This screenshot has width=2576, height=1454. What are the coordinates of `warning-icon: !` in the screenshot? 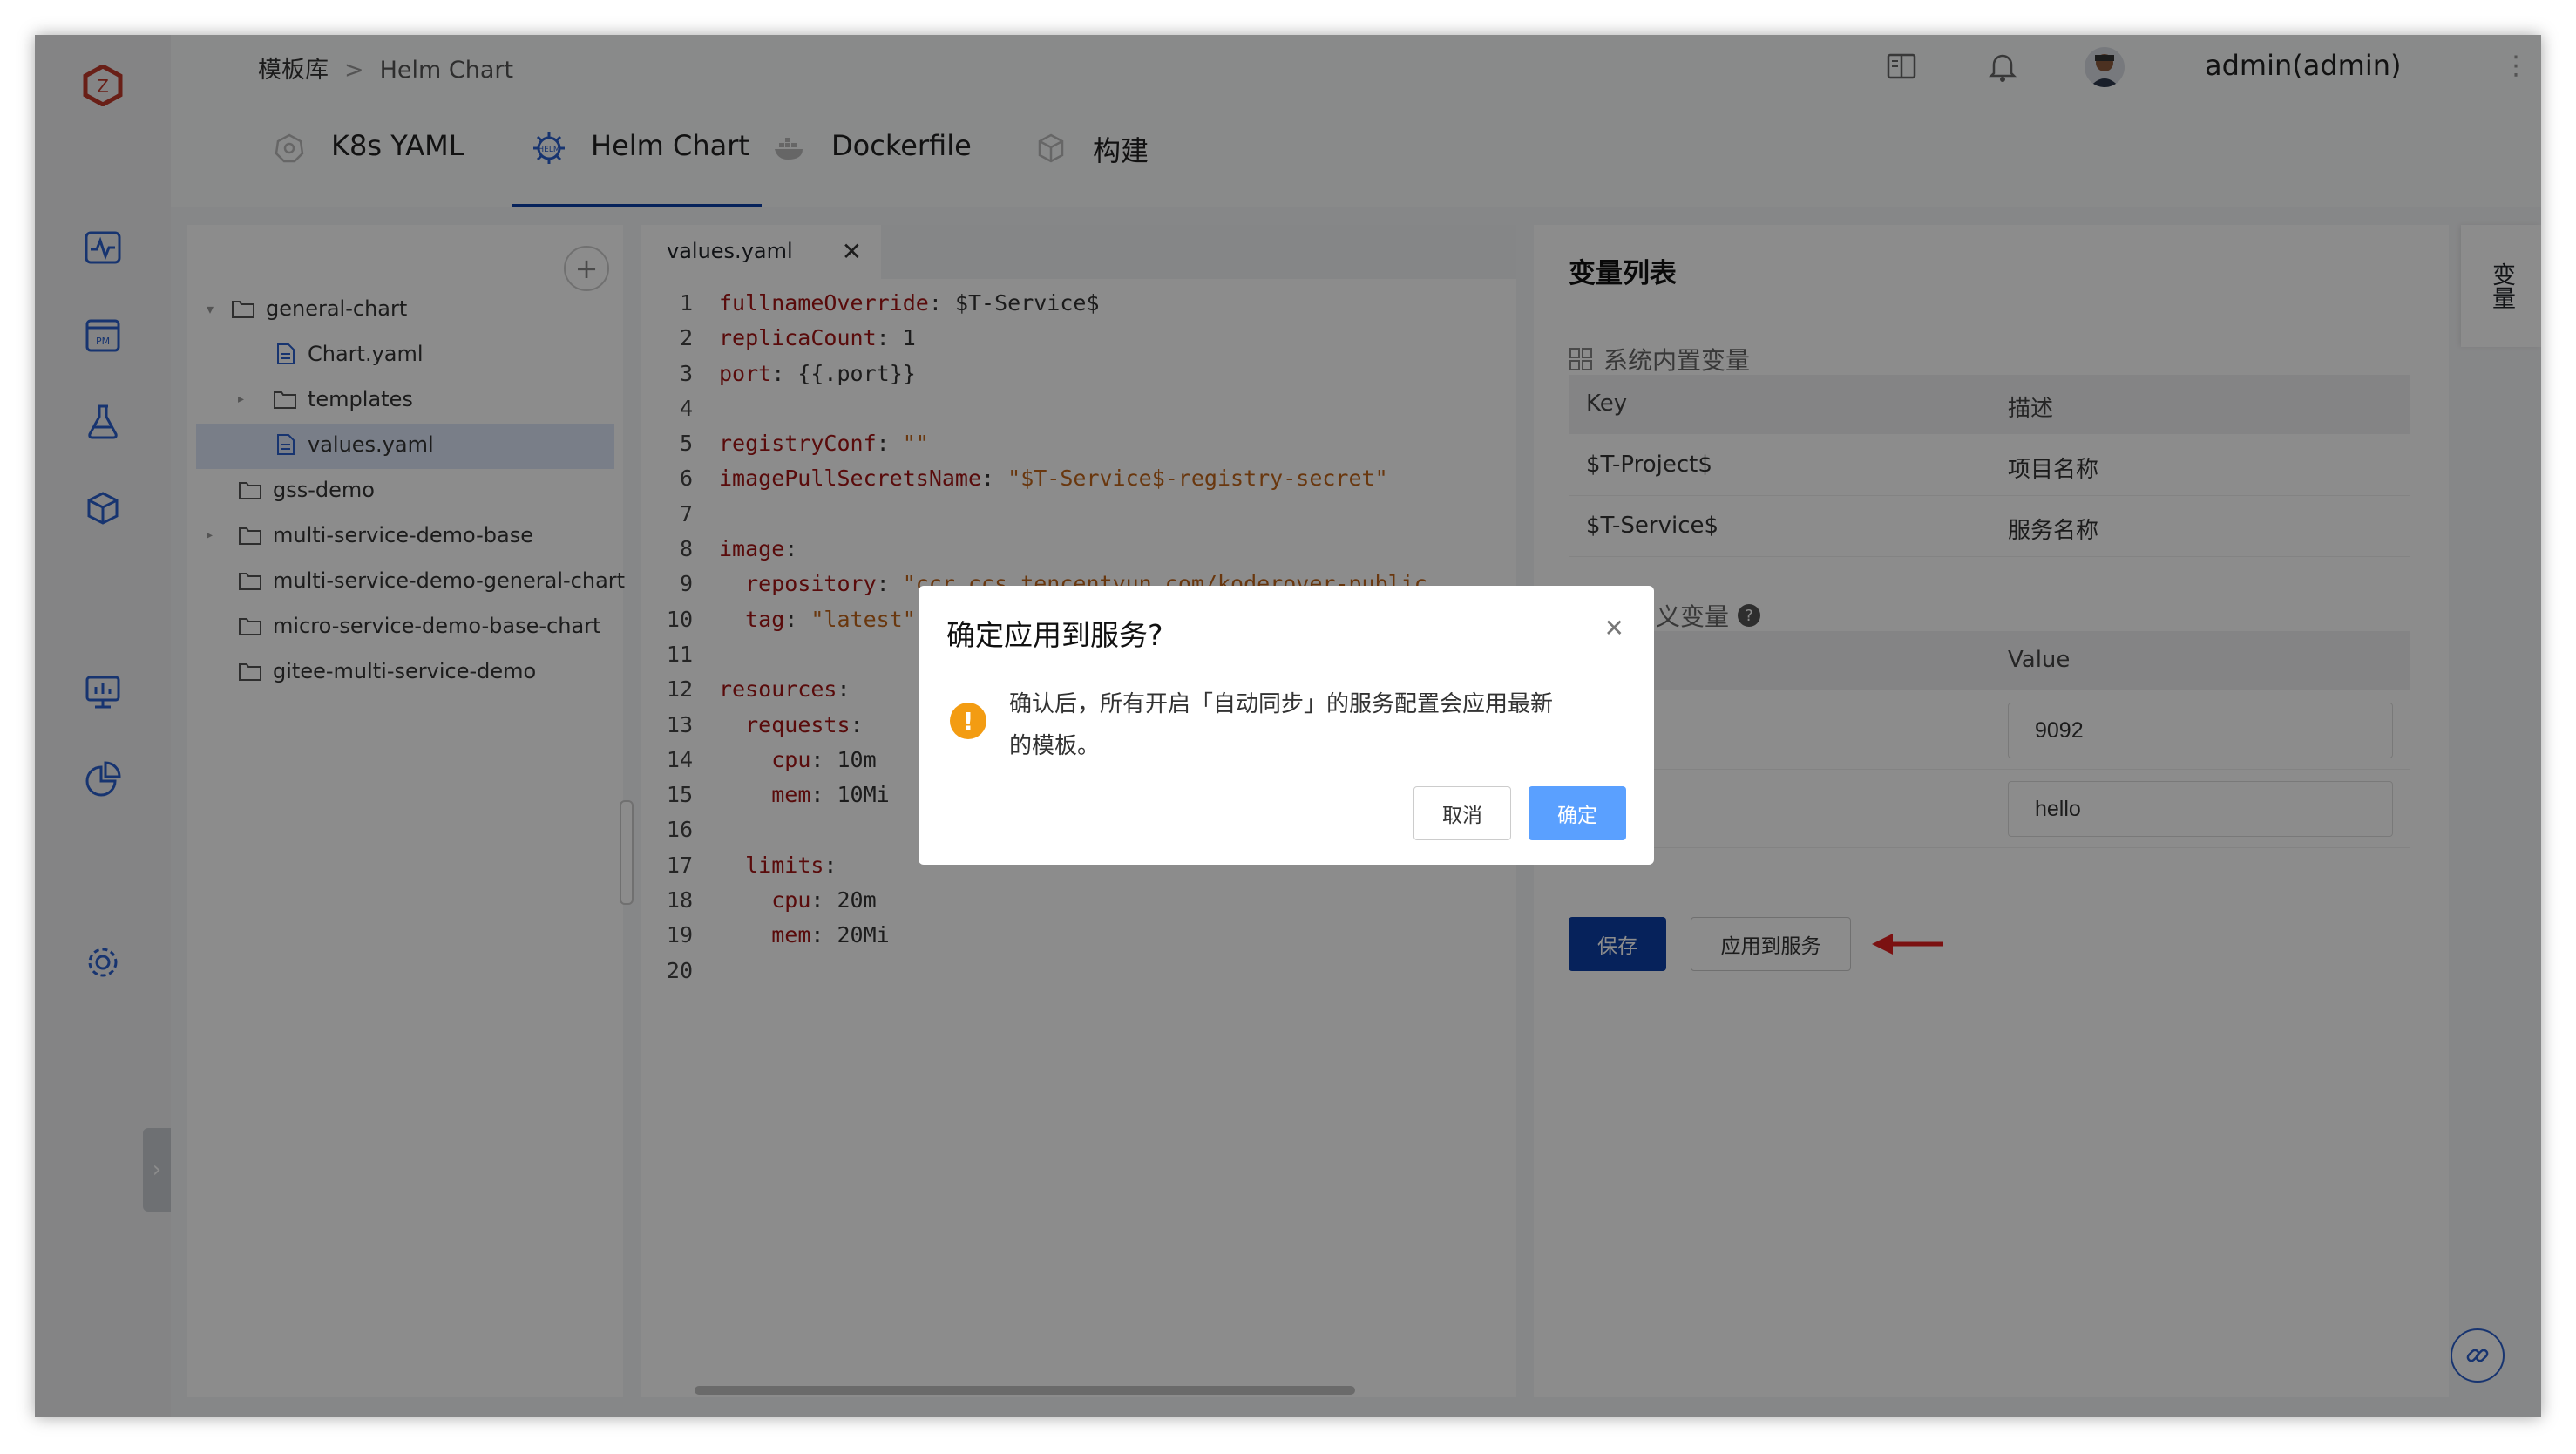 It's located at (968, 721).